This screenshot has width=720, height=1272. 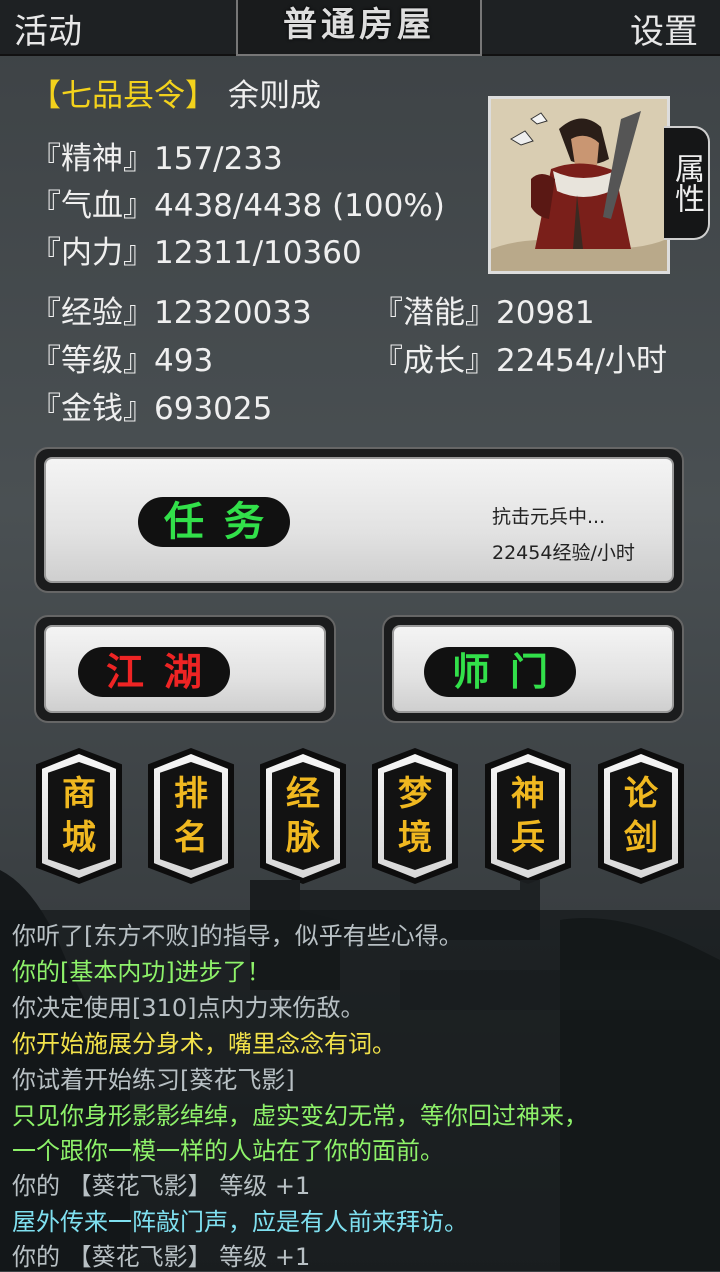 I want to click on stat-growth: 『成长』22454/小时, so click(x=520, y=361).